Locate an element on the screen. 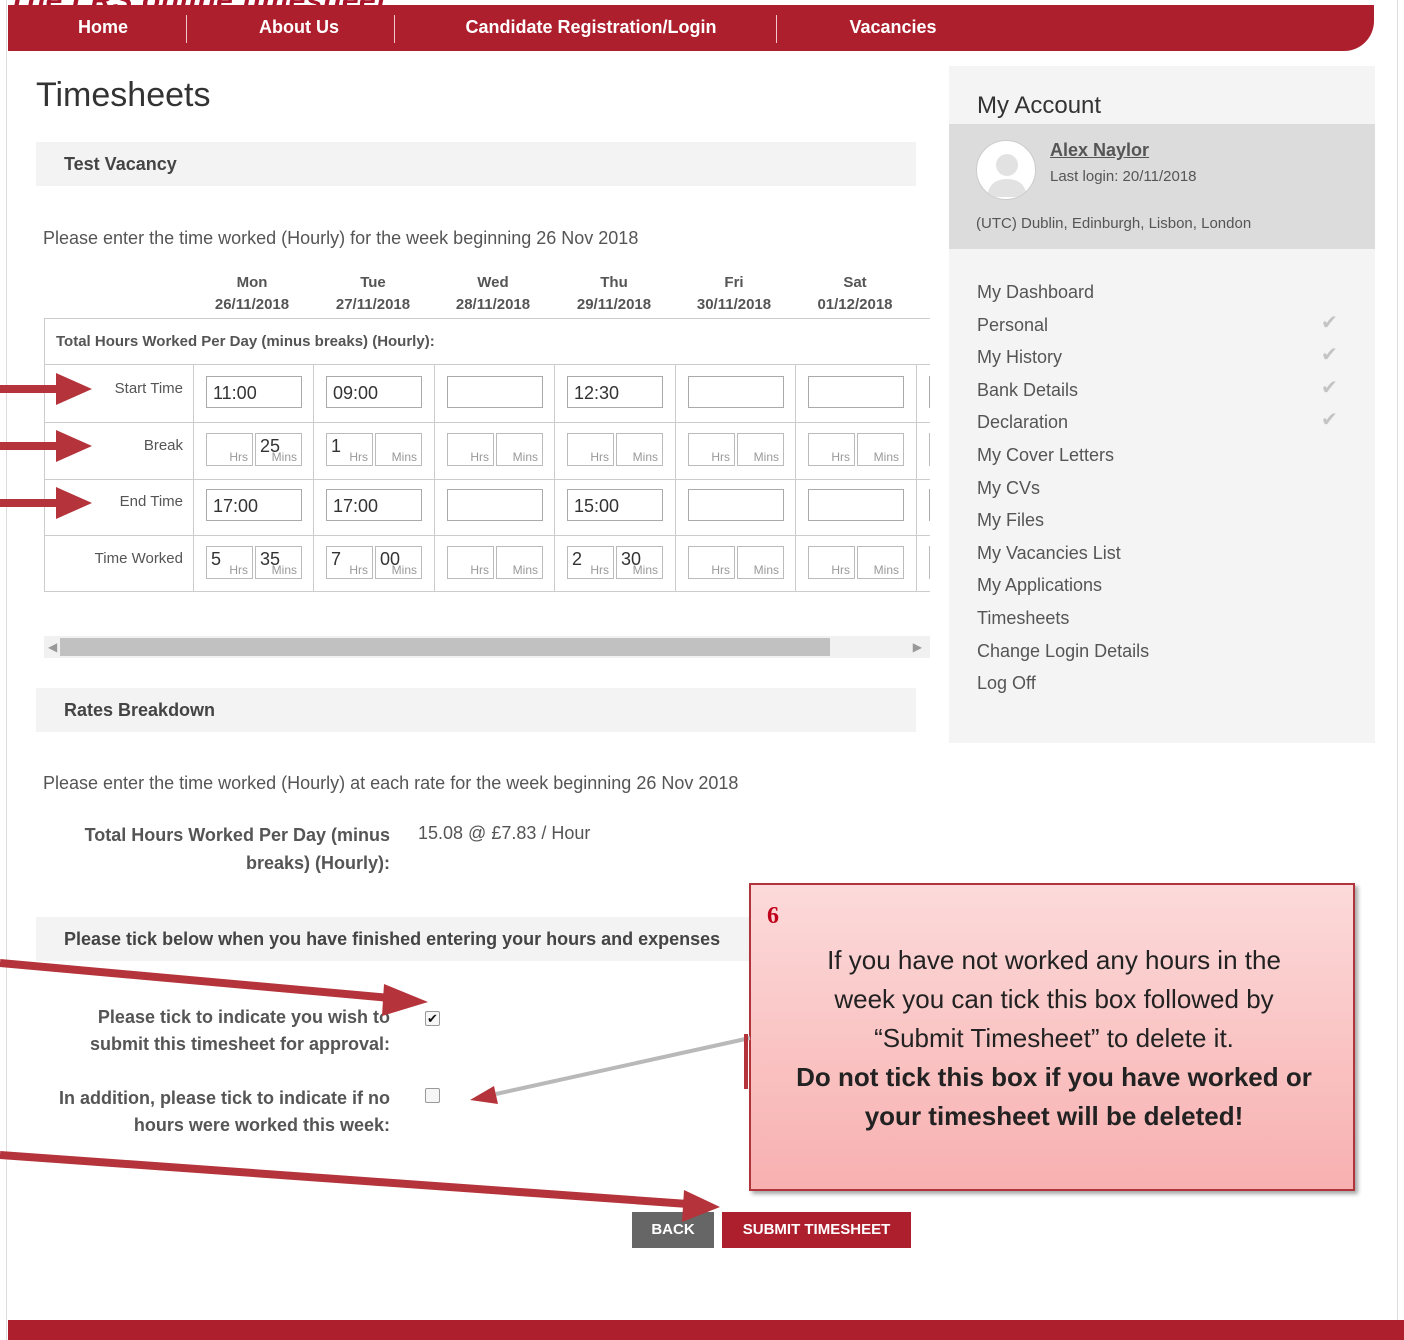  day-header-tue: Tue 27/11/2018 is located at coordinates (373, 293).